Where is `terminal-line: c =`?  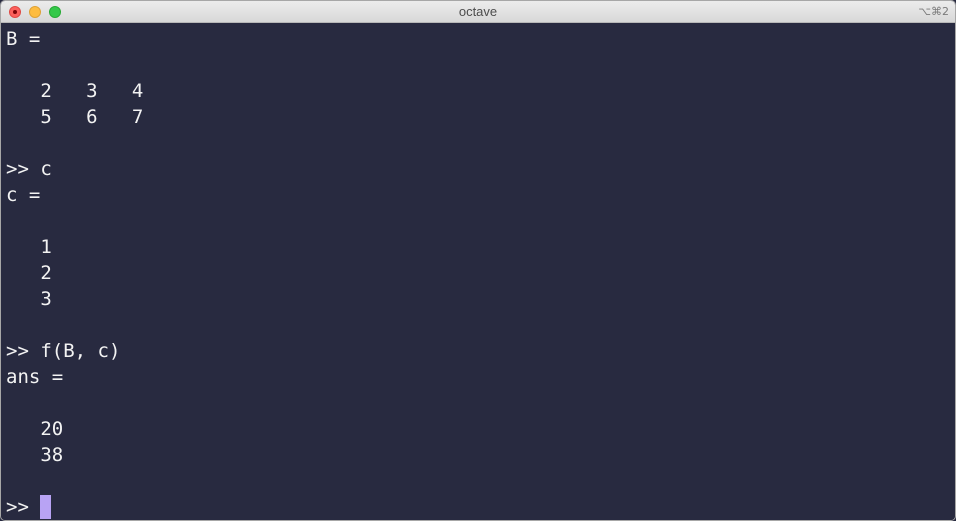
terminal-line: c = is located at coordinates (23, 195).